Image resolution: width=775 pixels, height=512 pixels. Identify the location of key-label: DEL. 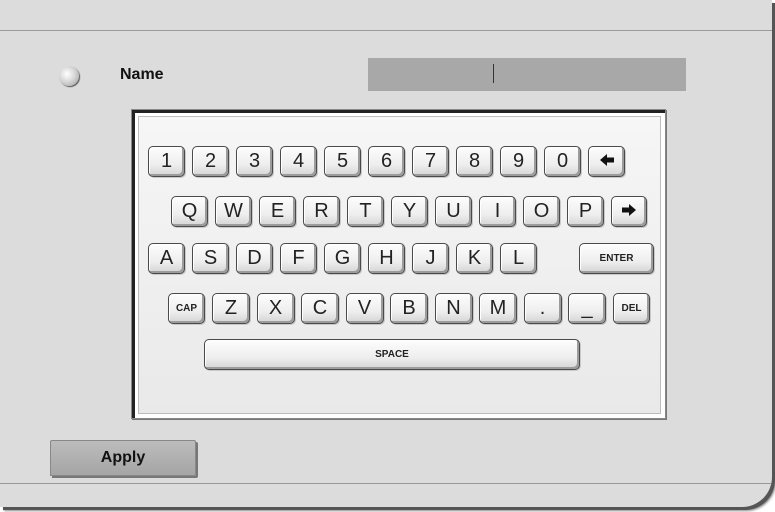
(631, 308).